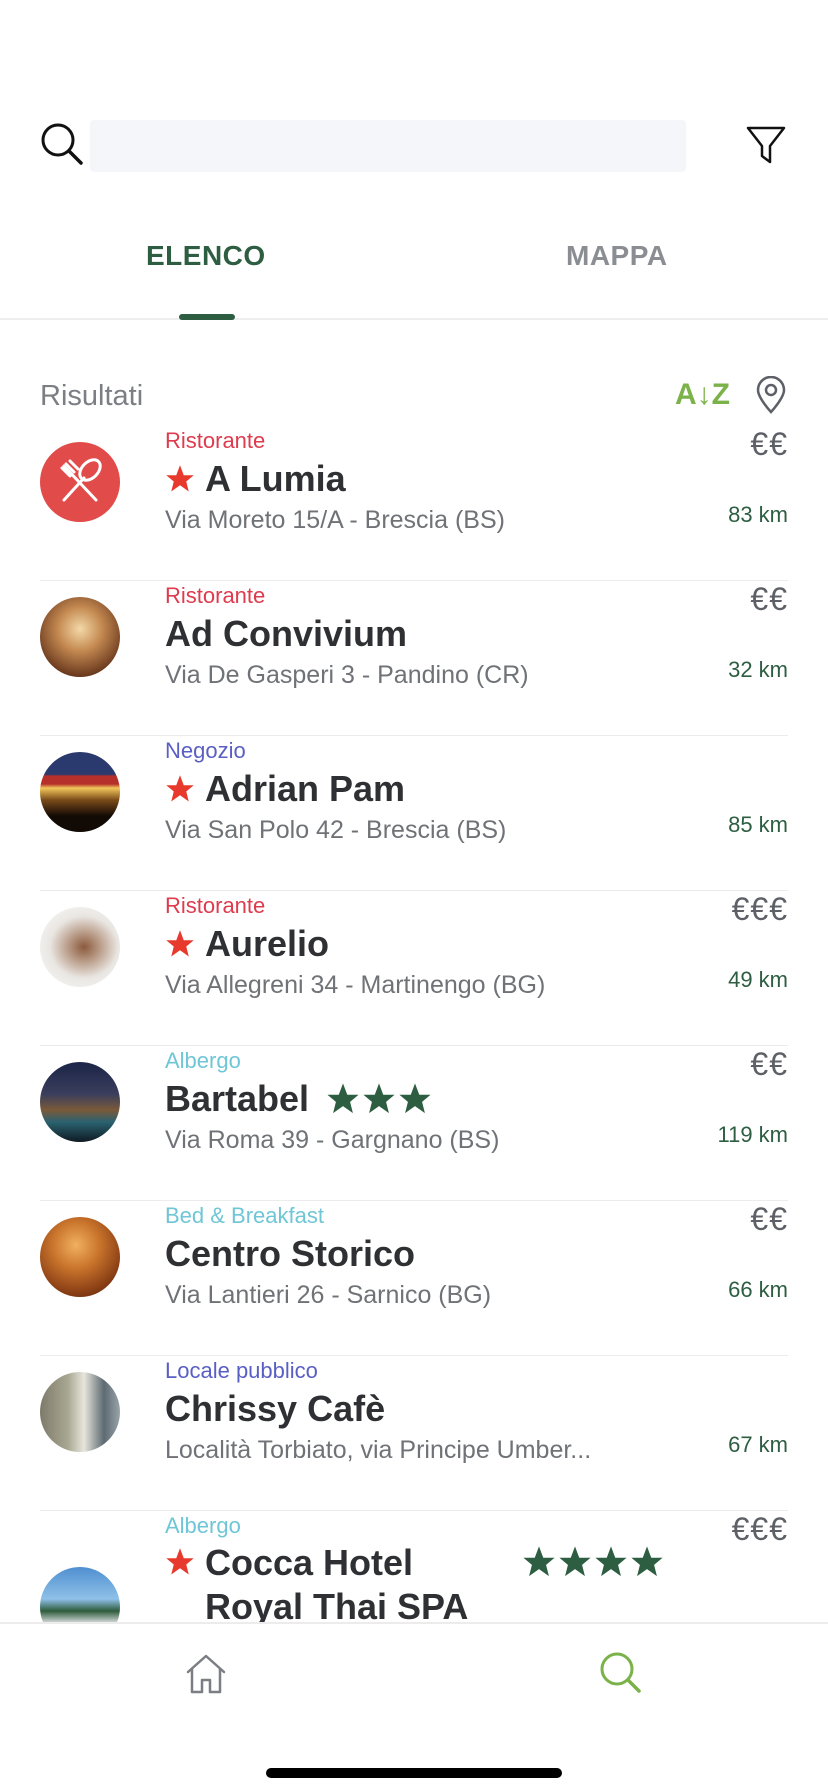 Image resolution: width=828 pixels, height=1792 pixels. I want to click on home-indicator, so click(414, 1773).